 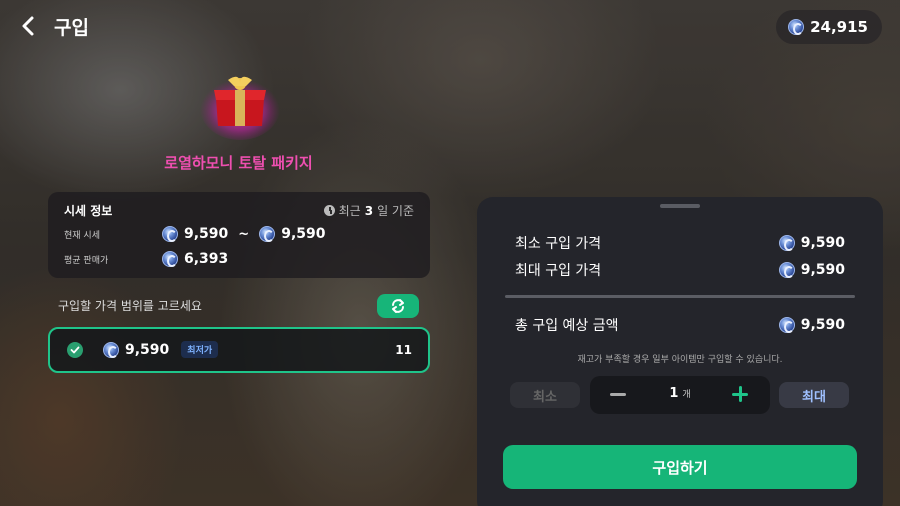 I want to click on current-price-min: 9,590, so click(x=195, y=234).